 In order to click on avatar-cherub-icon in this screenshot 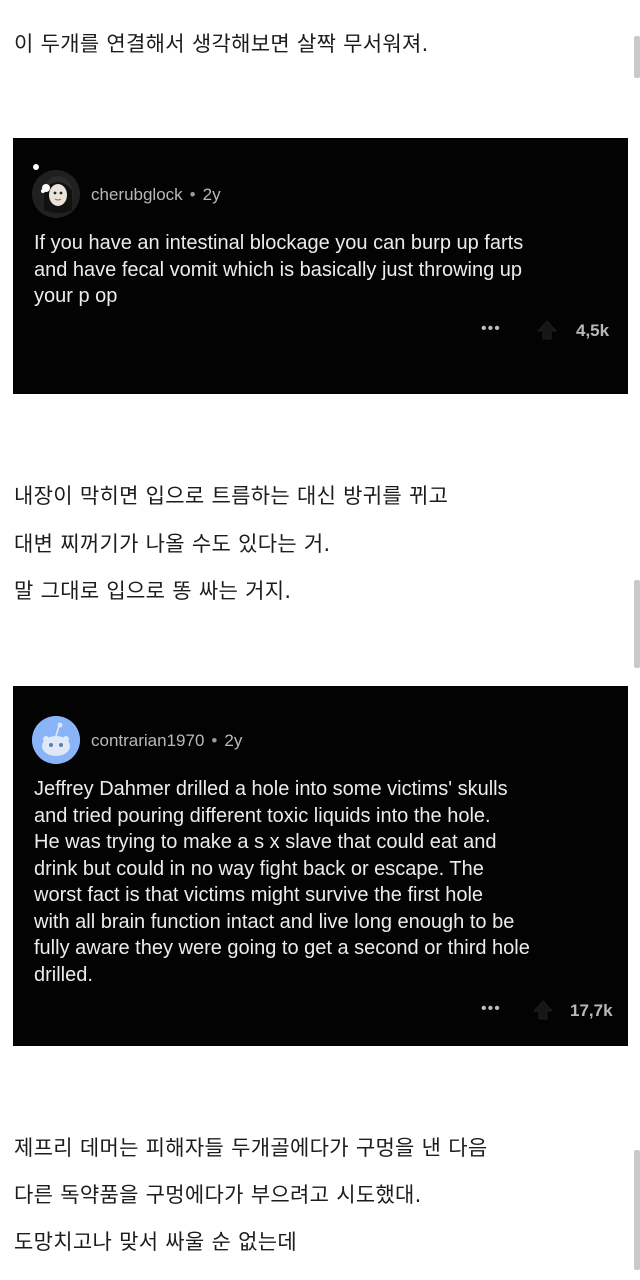, I will do `click(56, 194)`.